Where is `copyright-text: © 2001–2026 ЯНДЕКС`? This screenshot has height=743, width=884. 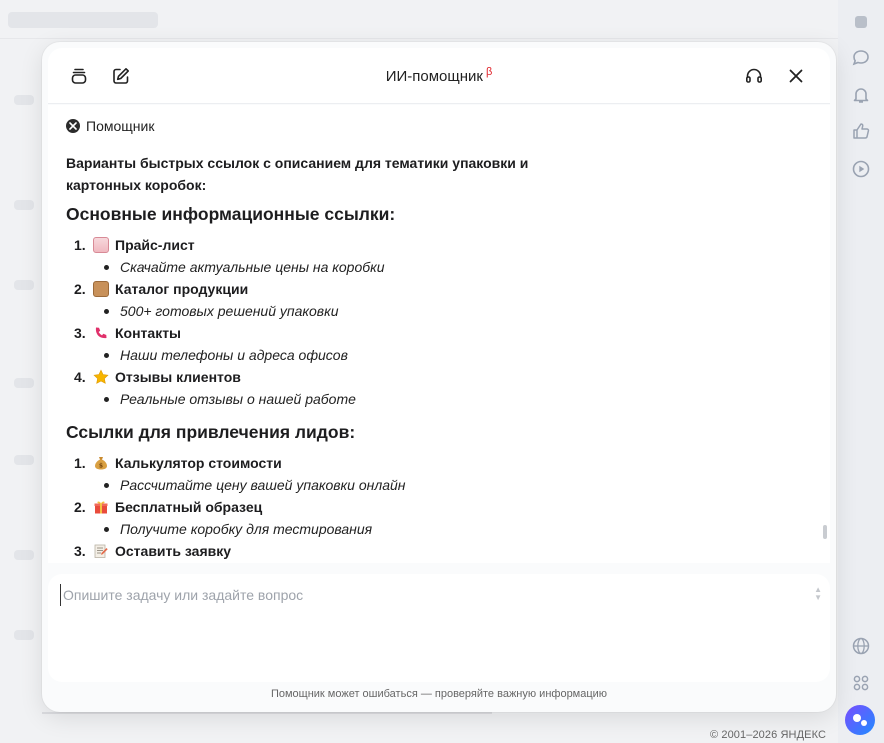 copyright-text: © 2001–2026 ЯНДЕКС is located at coordinates (768, 735).